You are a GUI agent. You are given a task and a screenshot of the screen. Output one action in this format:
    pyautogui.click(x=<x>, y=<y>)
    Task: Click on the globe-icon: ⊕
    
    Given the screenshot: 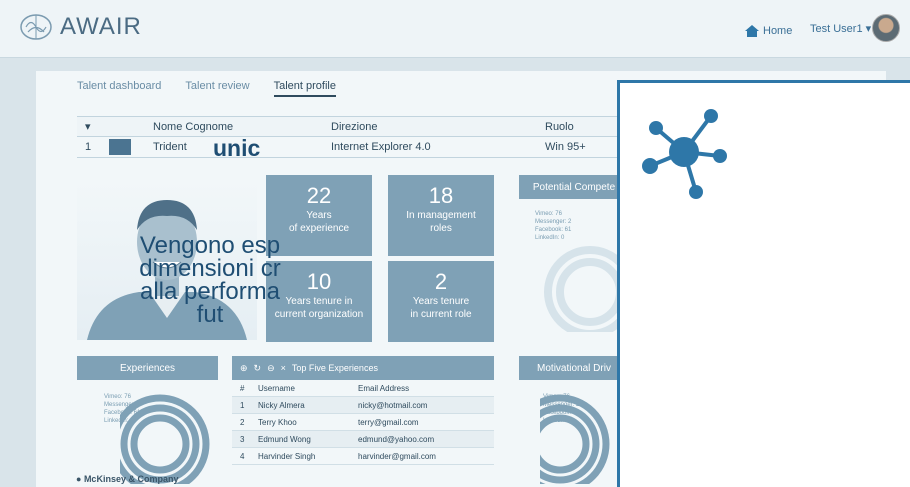 What is the action you would take?
    pyautogui.click(x=244, y=368)
    